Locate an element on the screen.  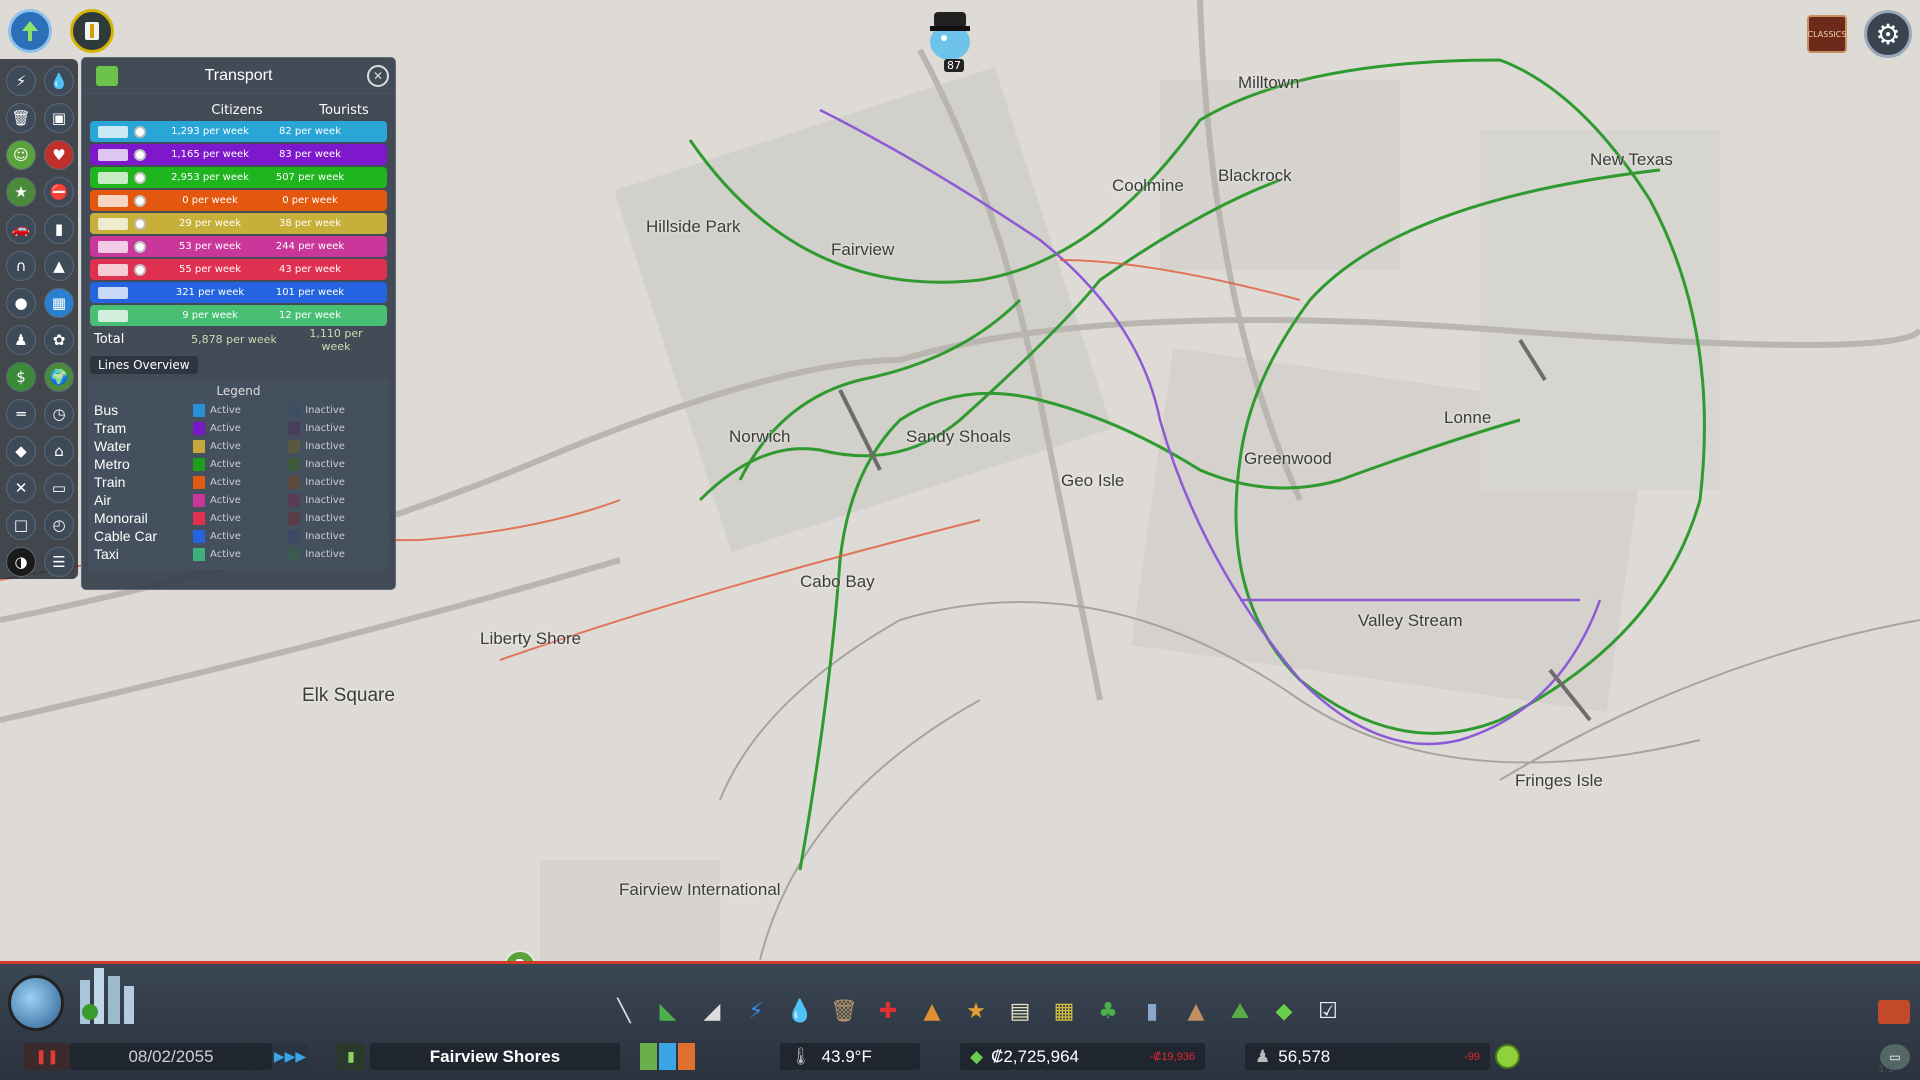
happiness-icon: ☺ is located at coordinates (21, 155).